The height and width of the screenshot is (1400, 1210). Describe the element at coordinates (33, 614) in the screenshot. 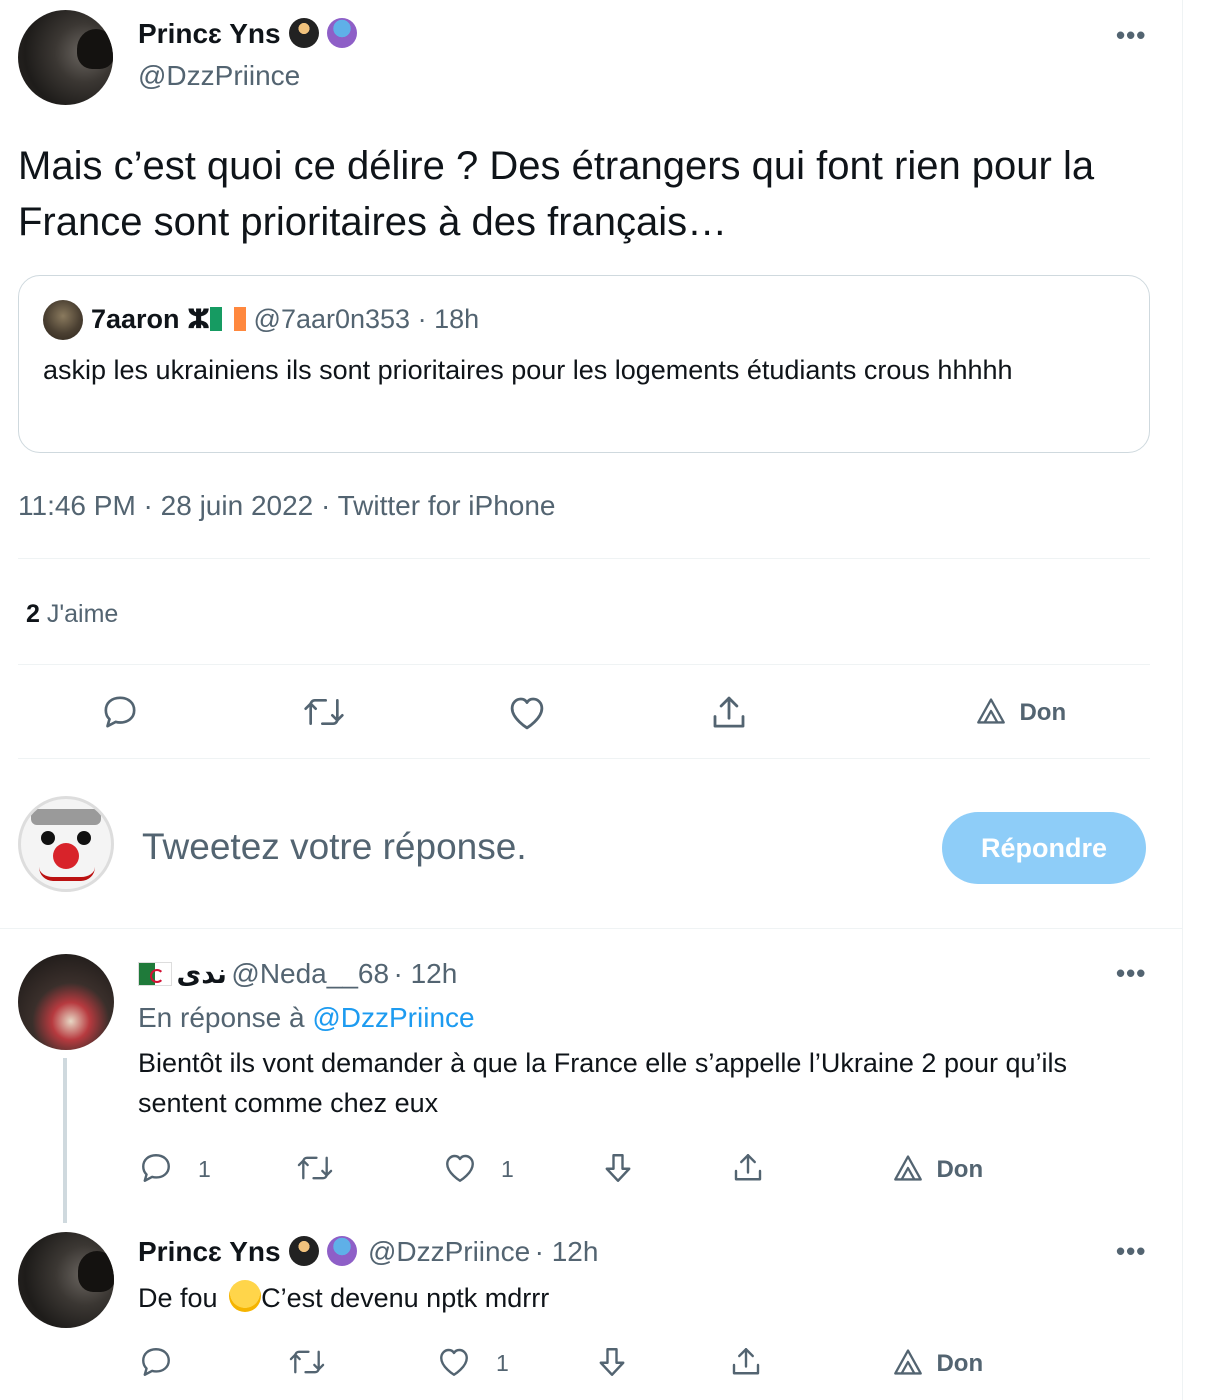

I see `likes-count: 2` at that location.